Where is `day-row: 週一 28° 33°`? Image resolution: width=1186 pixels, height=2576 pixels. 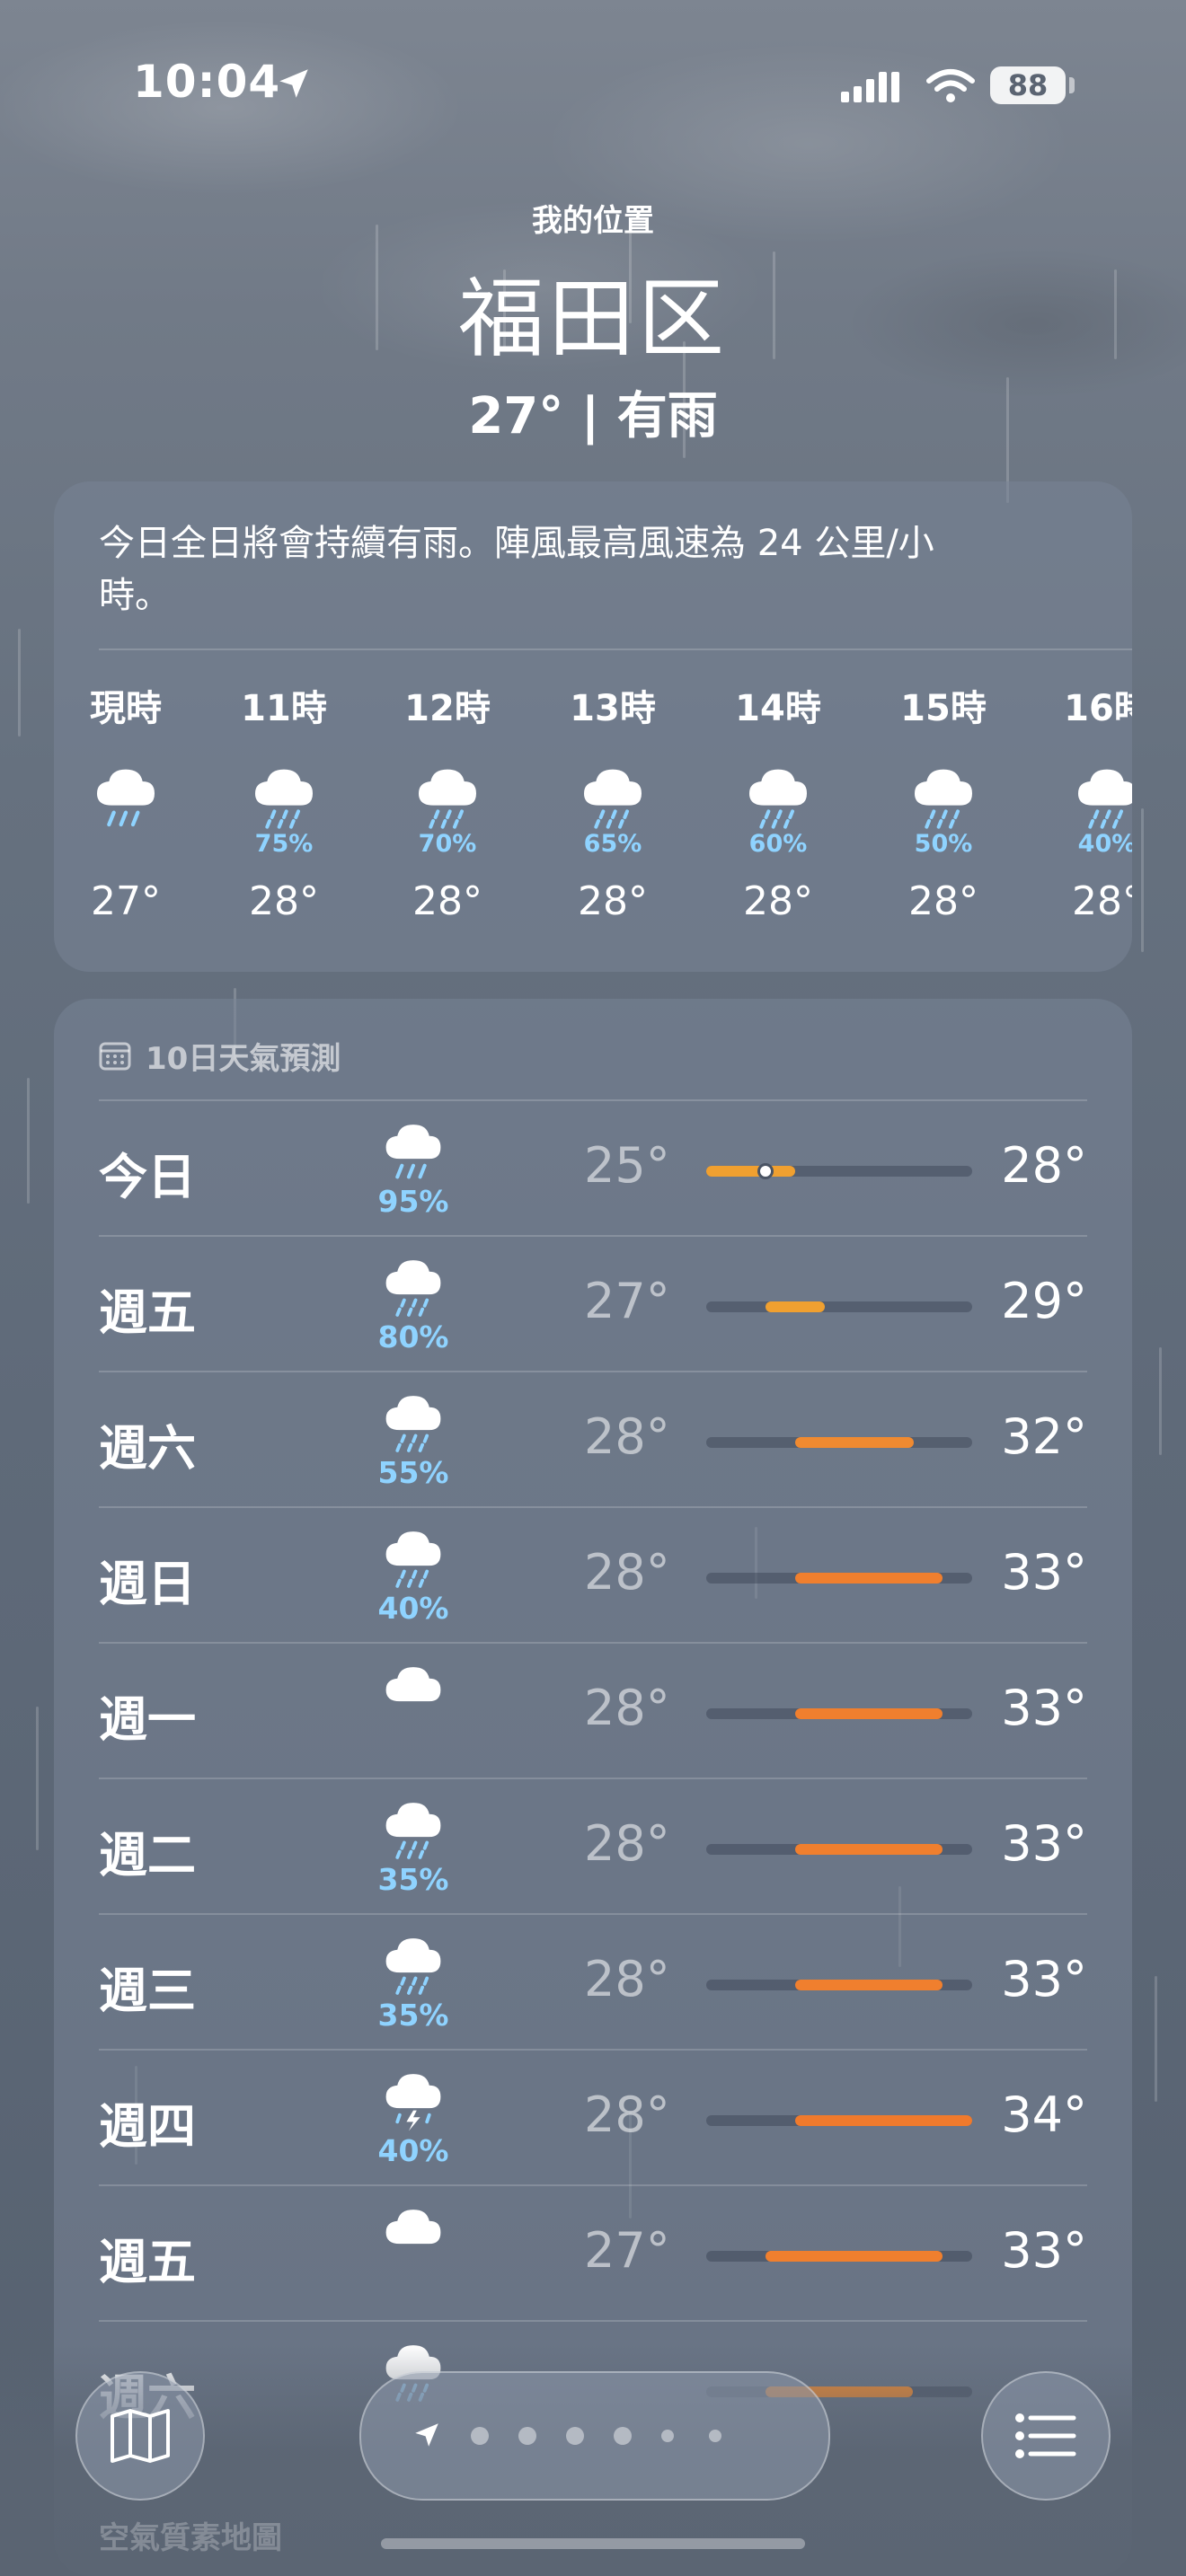 day-row: 週一 28° 33° is located at coordinates (593, 1709).